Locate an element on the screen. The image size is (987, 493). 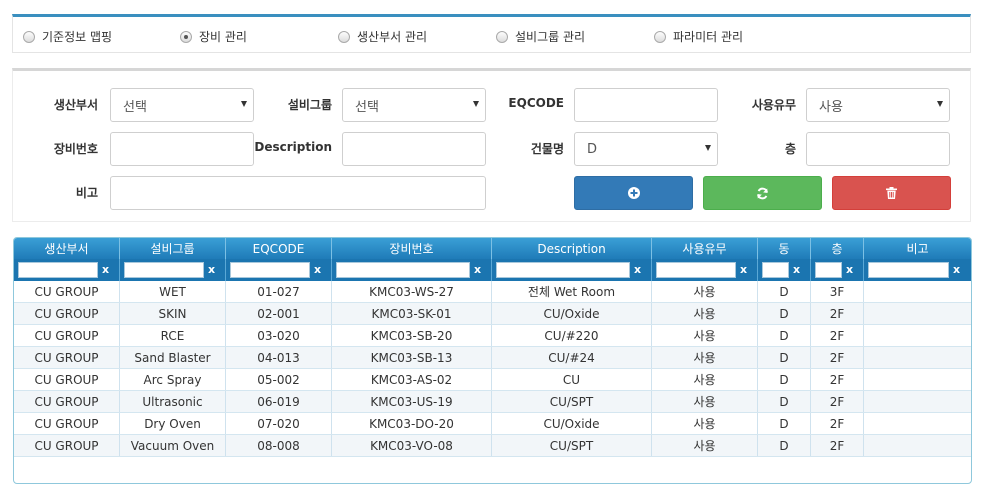
cell-use: 사용 is located at coordinates (705, 357).